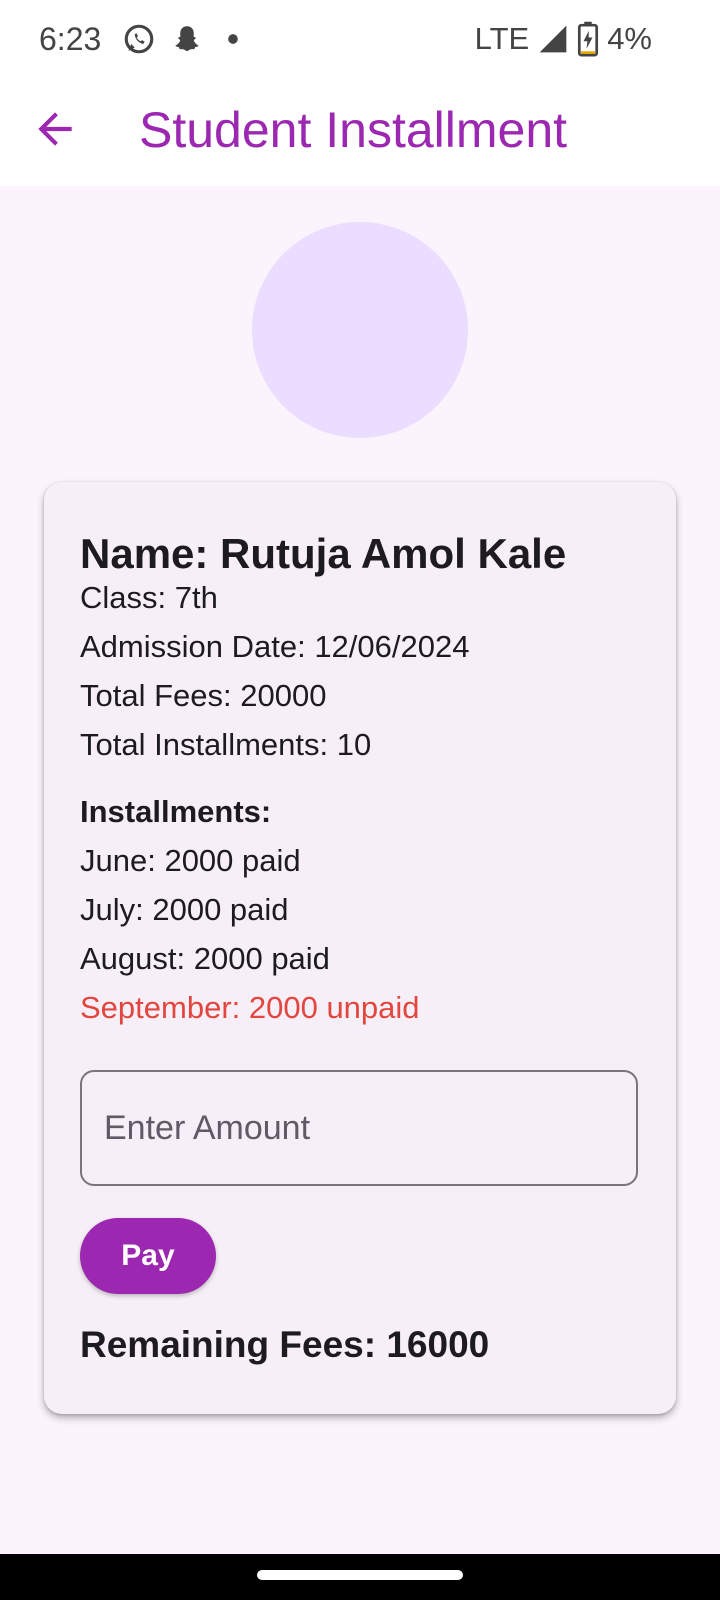  Describe the element at coordinates (360, 40) in the screenshot. I see `status-bar: 6:23 LTE 4%` at that location.